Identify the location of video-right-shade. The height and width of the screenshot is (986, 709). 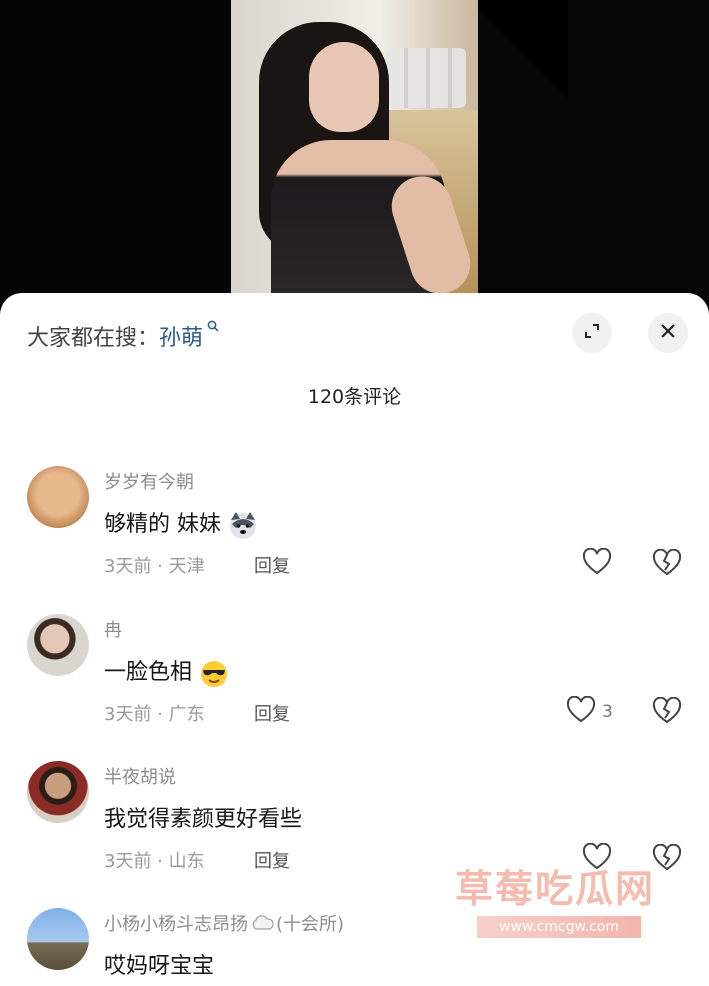
(593, 150).